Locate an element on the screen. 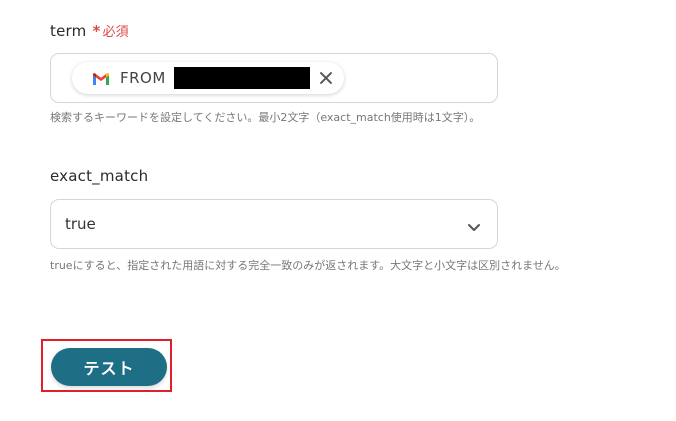  term-label-row: term * 必須 is located at coordinates (89, 31).